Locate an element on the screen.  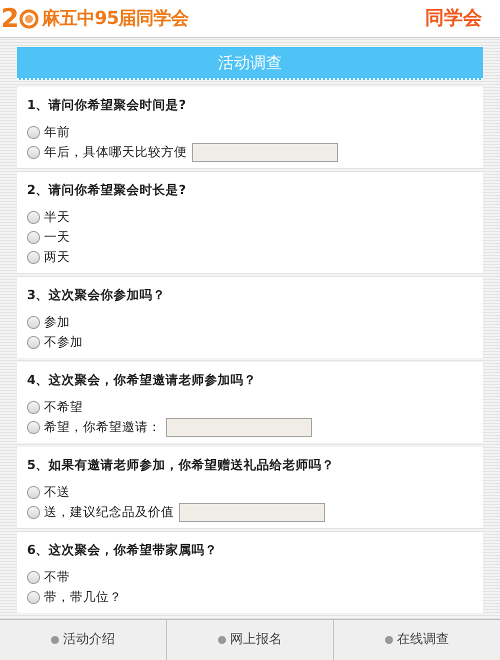
question-title: 3、这次聚会你参加吗？ is located at coordinates (97, 295).